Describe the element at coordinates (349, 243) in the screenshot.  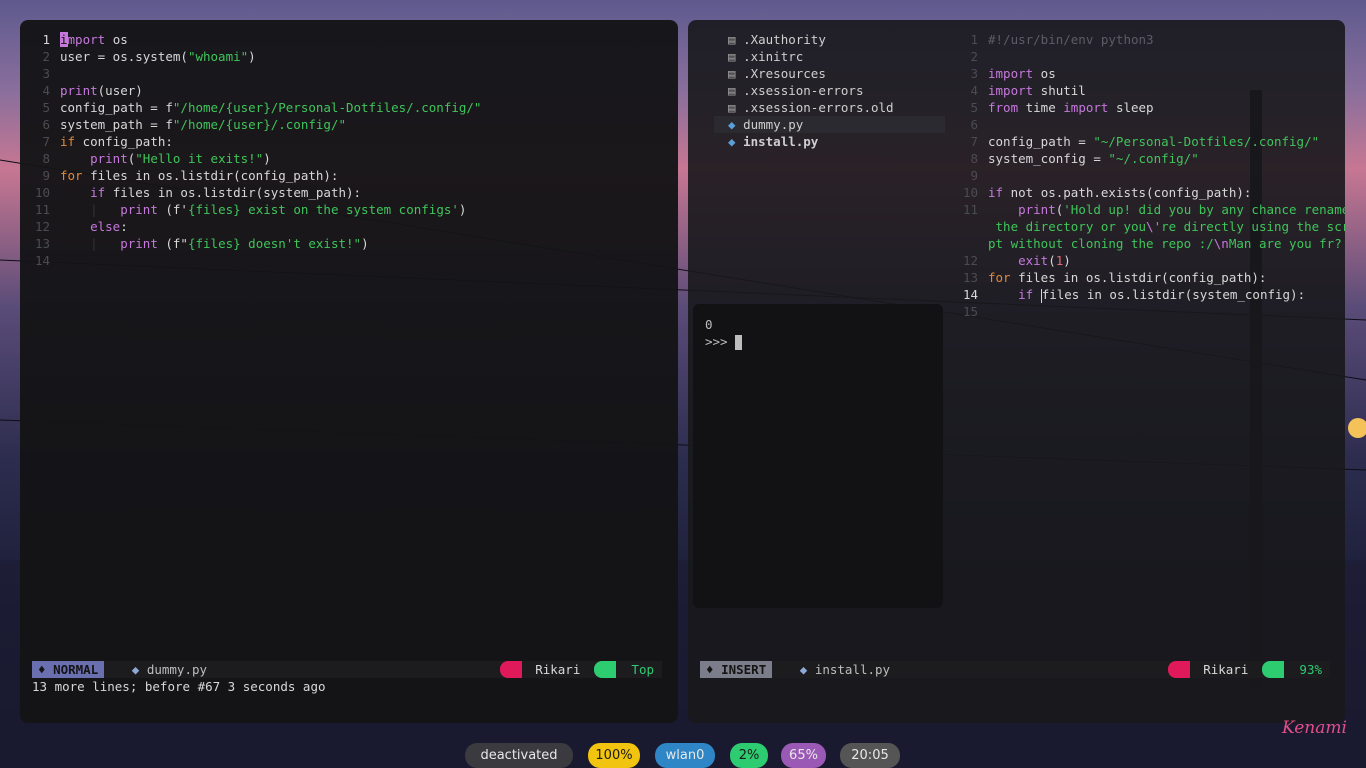
I see `code-line: 13 | print (f"{files} doesn't exist!")` at that location.